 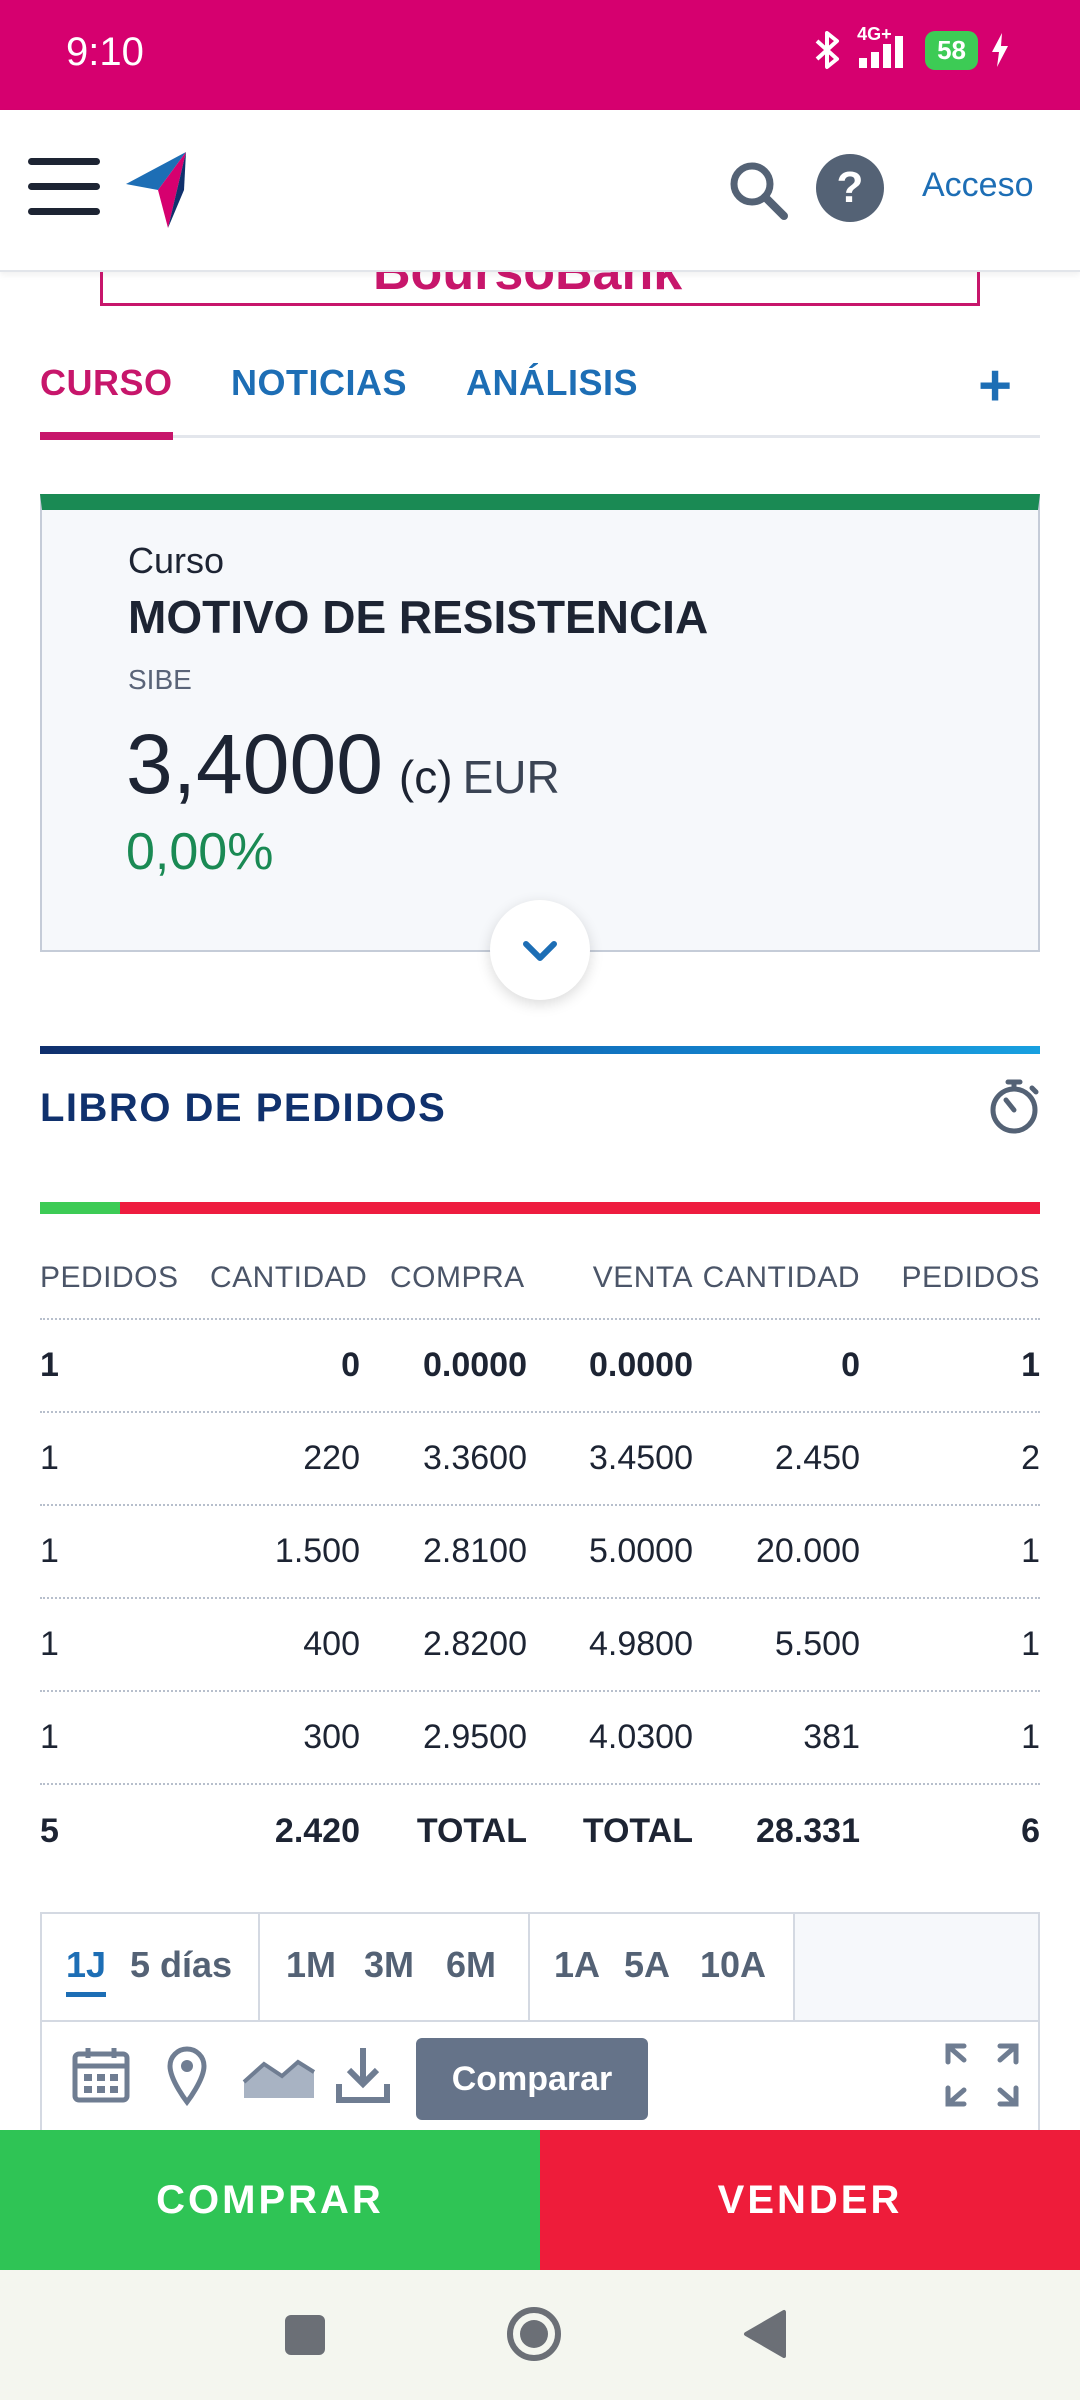 I want to click on chart-tools: Comparar, so click(x=540, y=2078).